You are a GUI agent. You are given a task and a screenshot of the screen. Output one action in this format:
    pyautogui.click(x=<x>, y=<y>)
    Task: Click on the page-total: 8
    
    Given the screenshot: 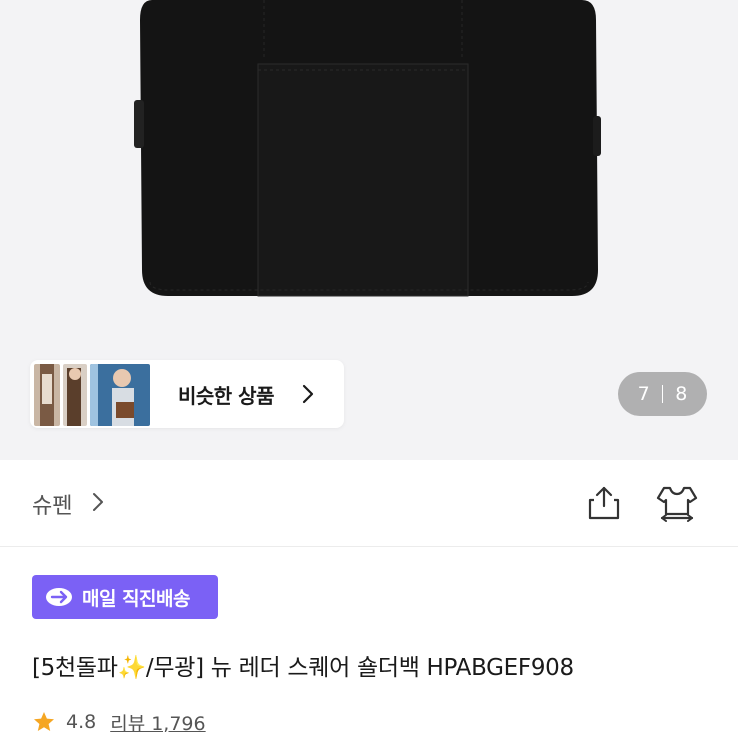 What is the action you would take?
    pyautogui.click(x=681, y=394)
    